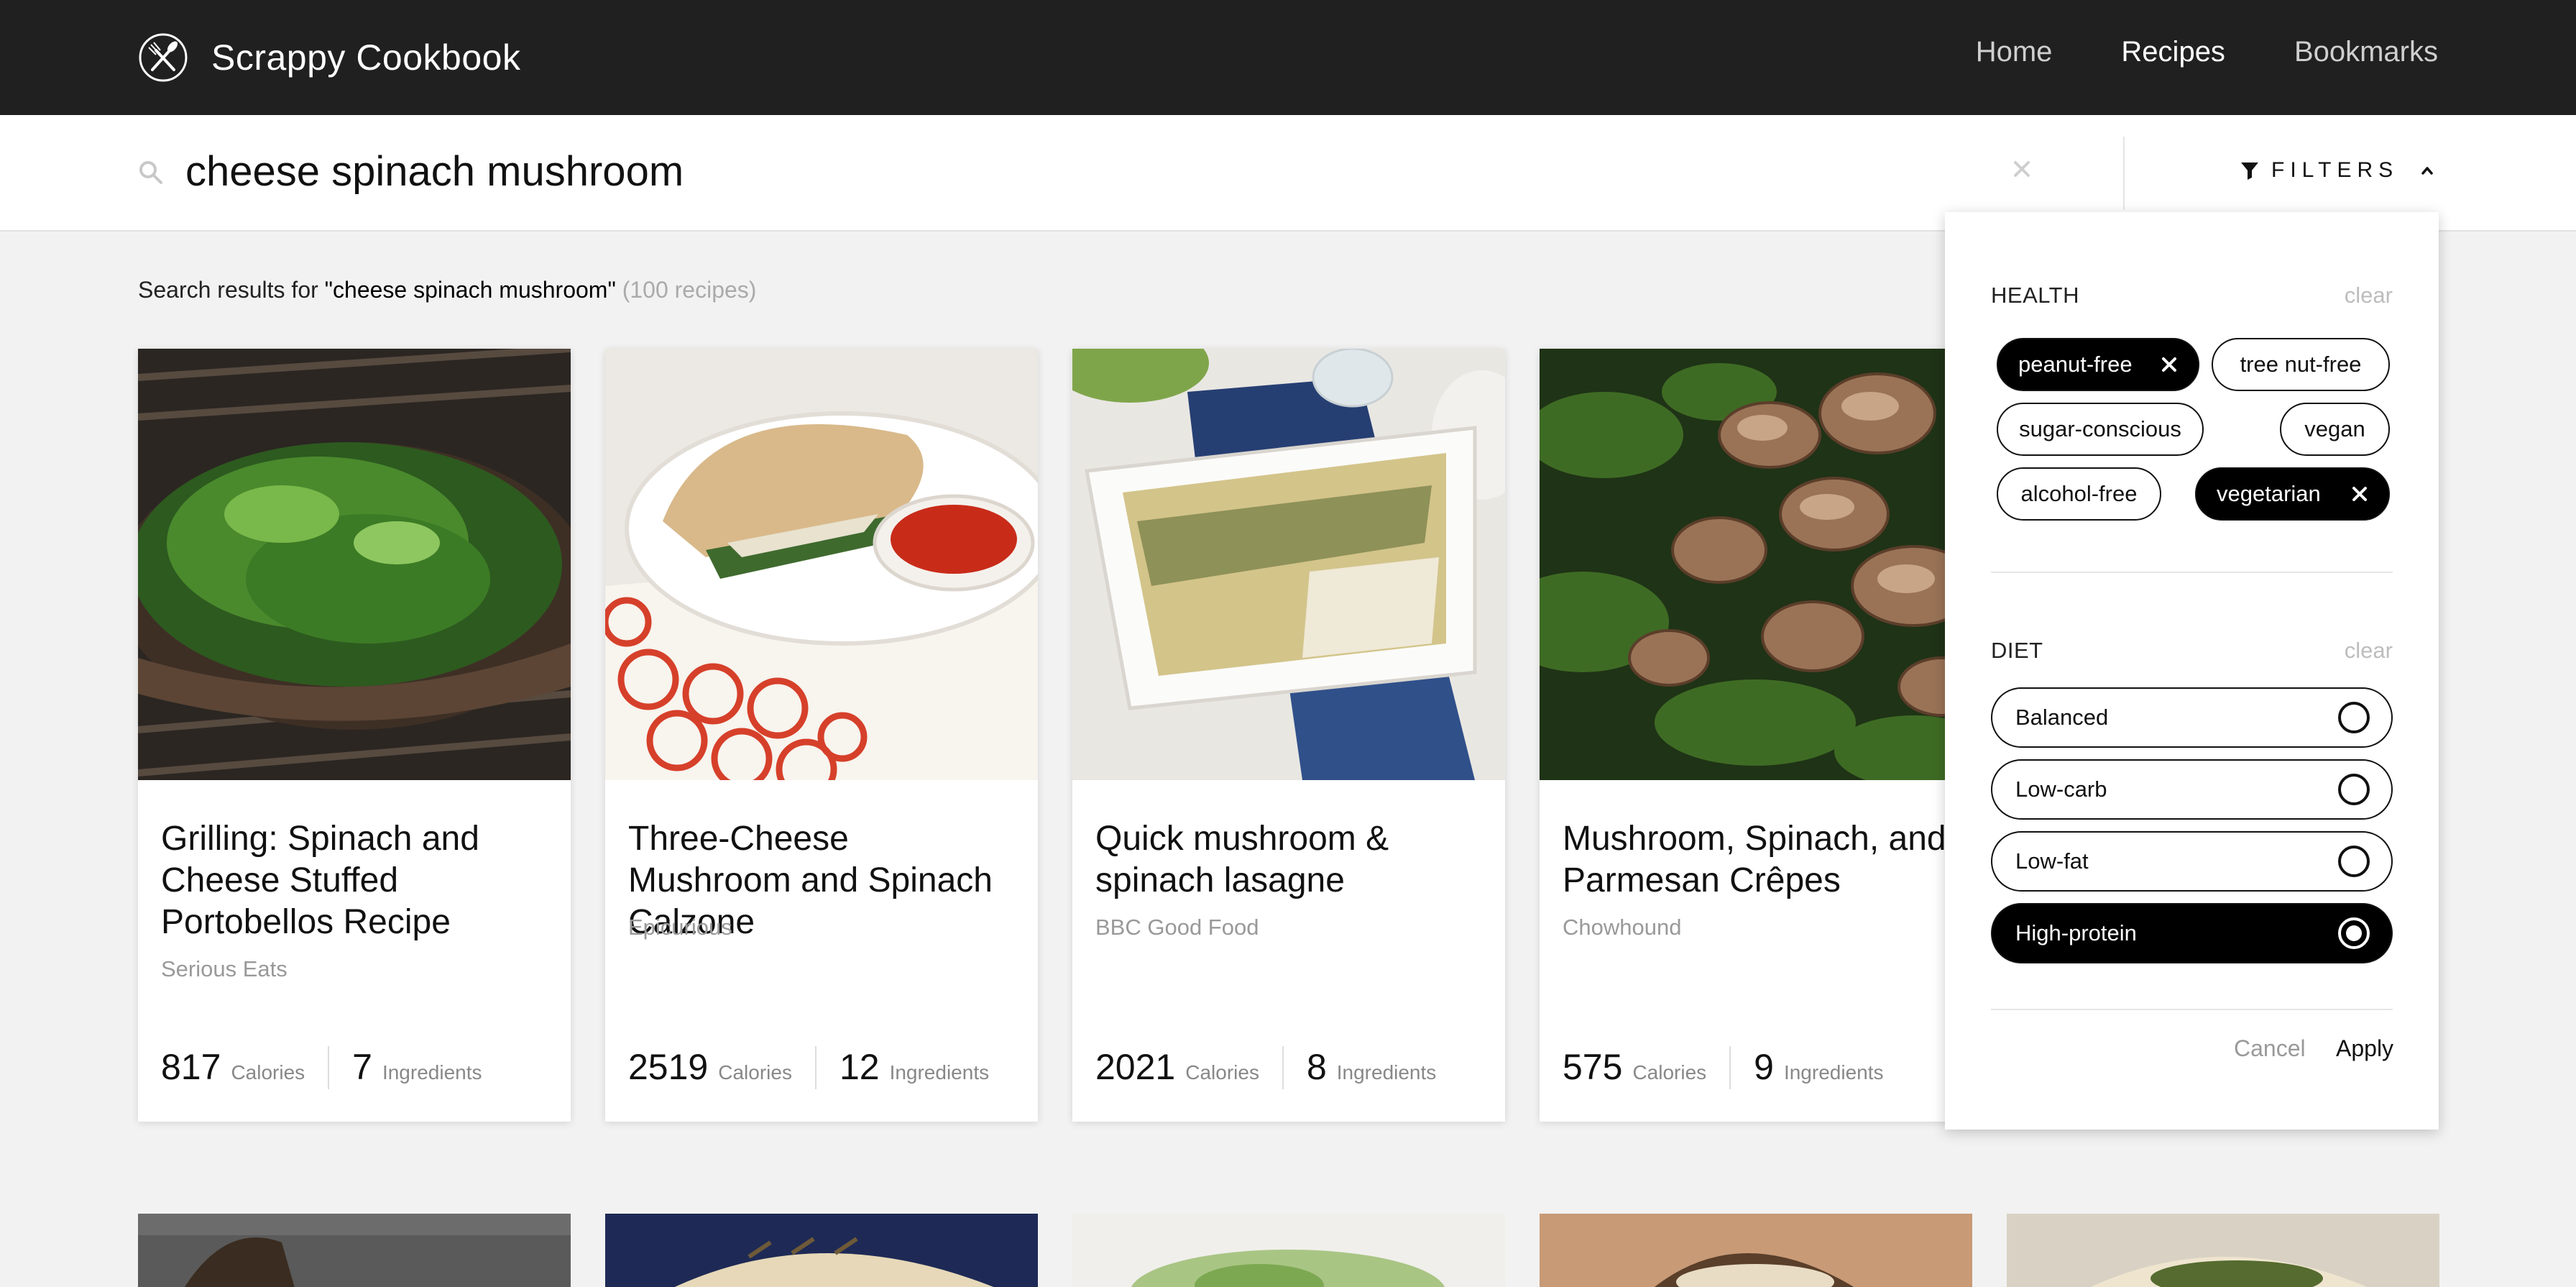 This screenshot has height=1287, width=2576. Describe the element at coordinates (1288, 57) in the screenshot. I see `top-nav-bar: Scrappy Cookbook Home Recipes Bookmarks` at that location.